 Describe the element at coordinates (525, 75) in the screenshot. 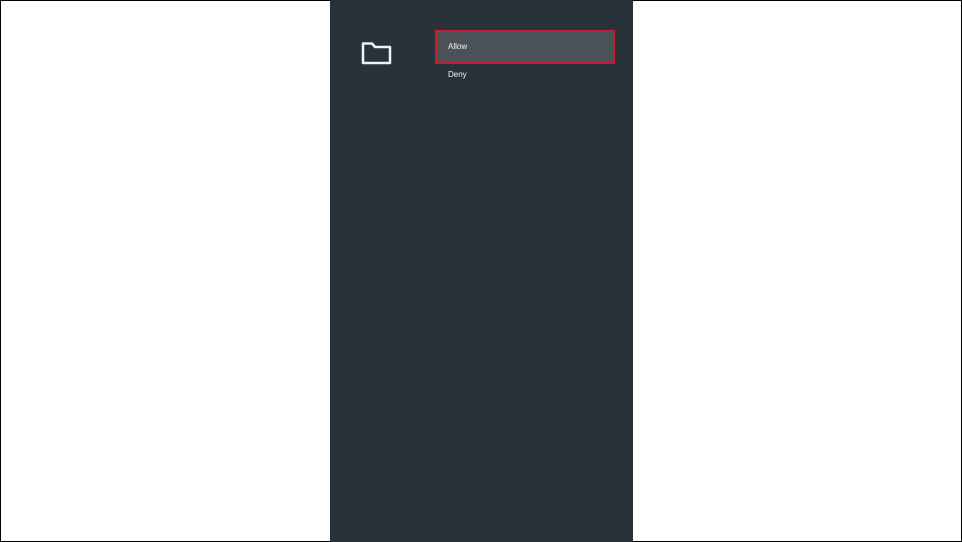

I see `deny-option: Deny` at that location.